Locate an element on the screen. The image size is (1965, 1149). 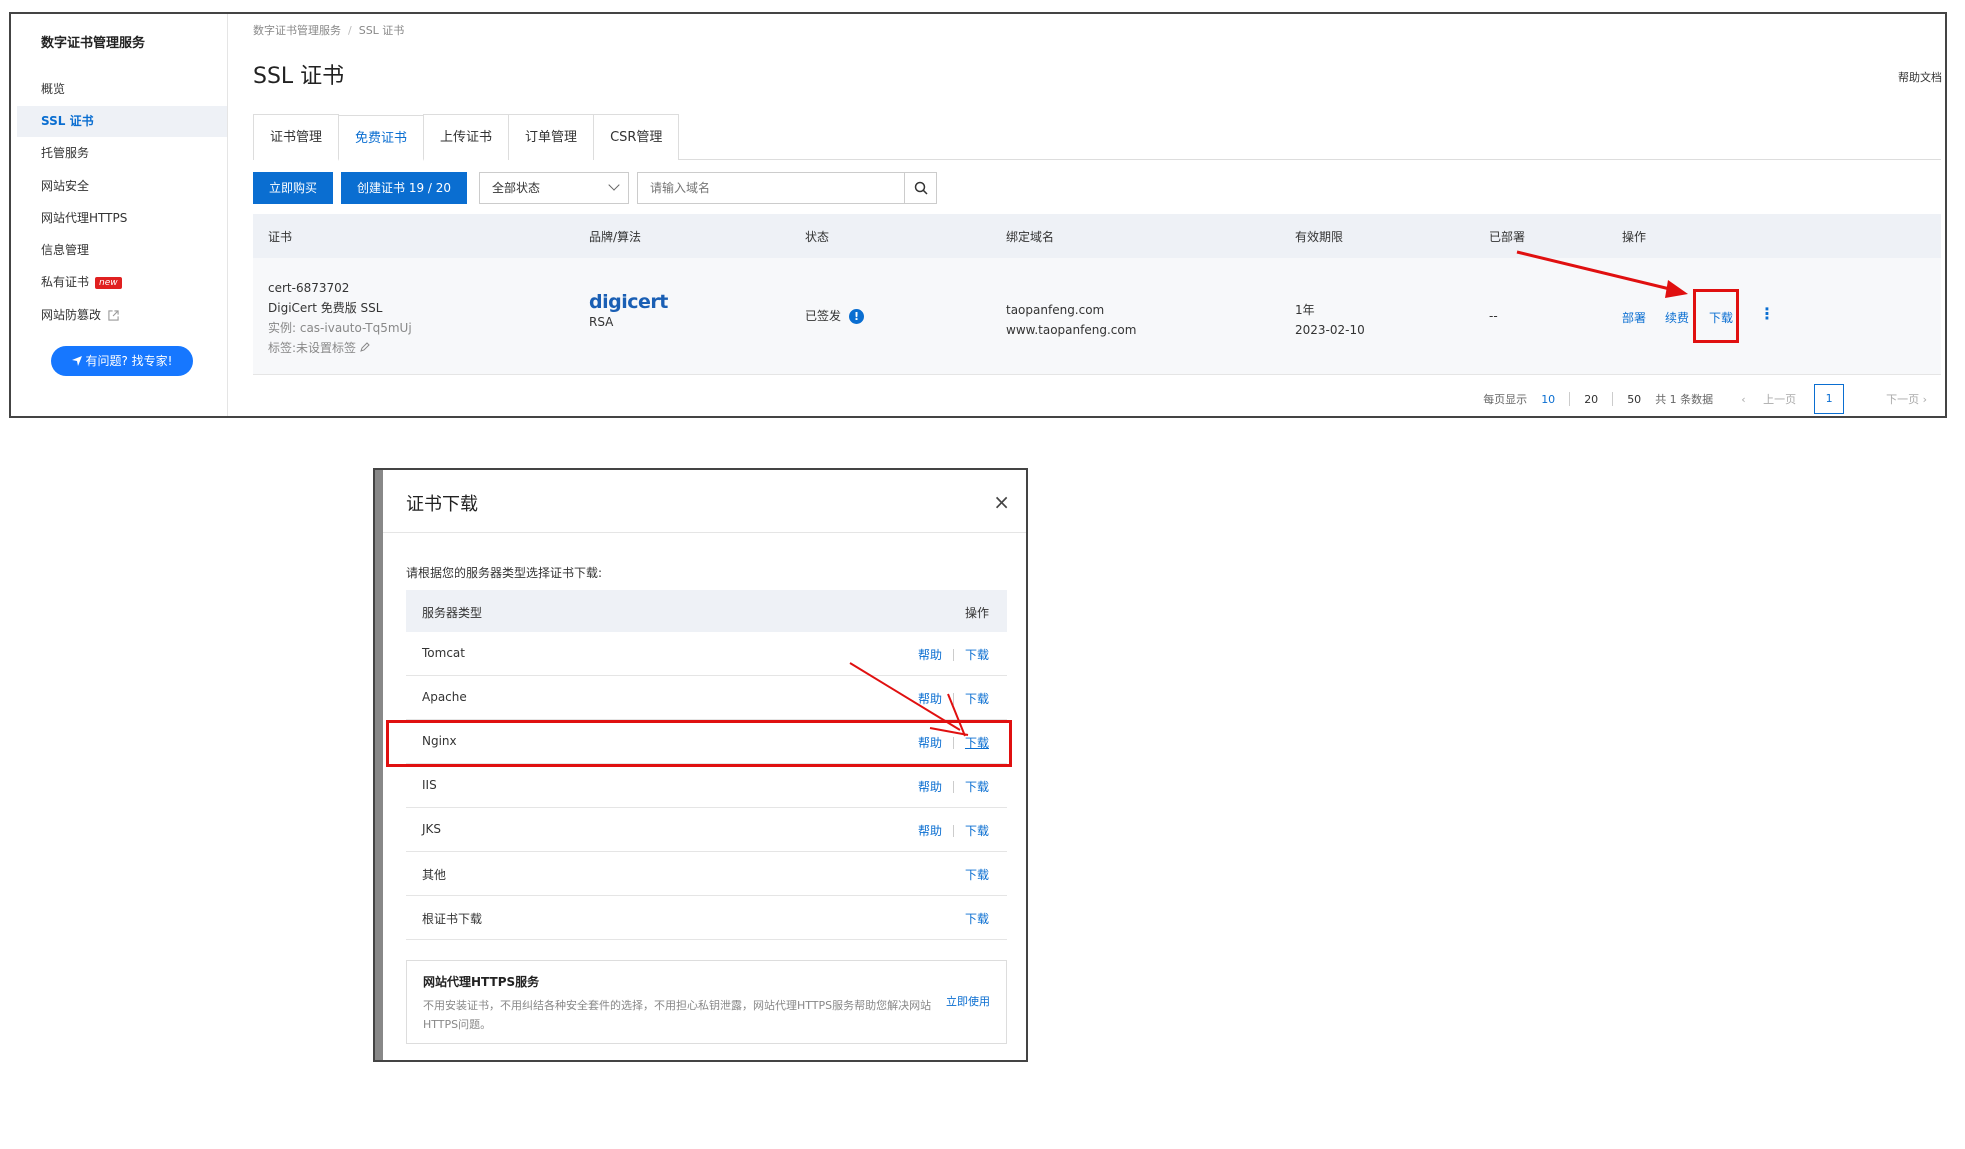
dialog-hint: 请根据您的服务器类型选择证书下载: is located at coordinates (504, 573).